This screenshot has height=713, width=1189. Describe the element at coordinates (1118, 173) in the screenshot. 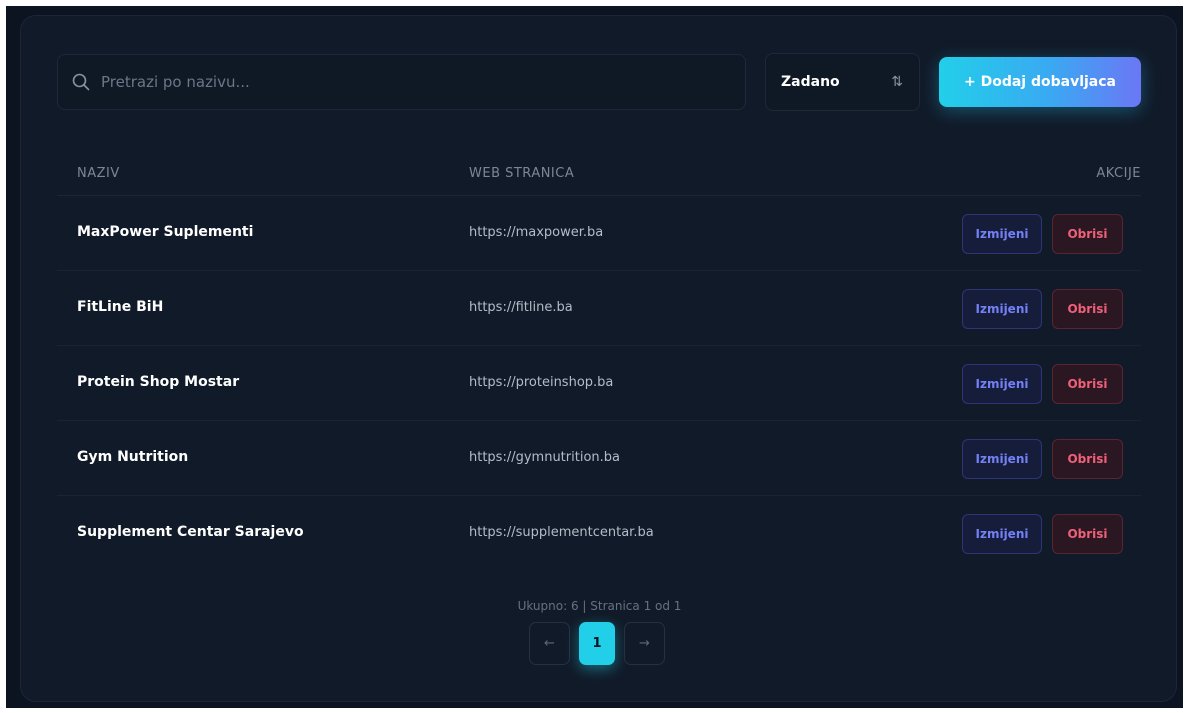

I see `column-header-actions: AKCIJE` at that location.